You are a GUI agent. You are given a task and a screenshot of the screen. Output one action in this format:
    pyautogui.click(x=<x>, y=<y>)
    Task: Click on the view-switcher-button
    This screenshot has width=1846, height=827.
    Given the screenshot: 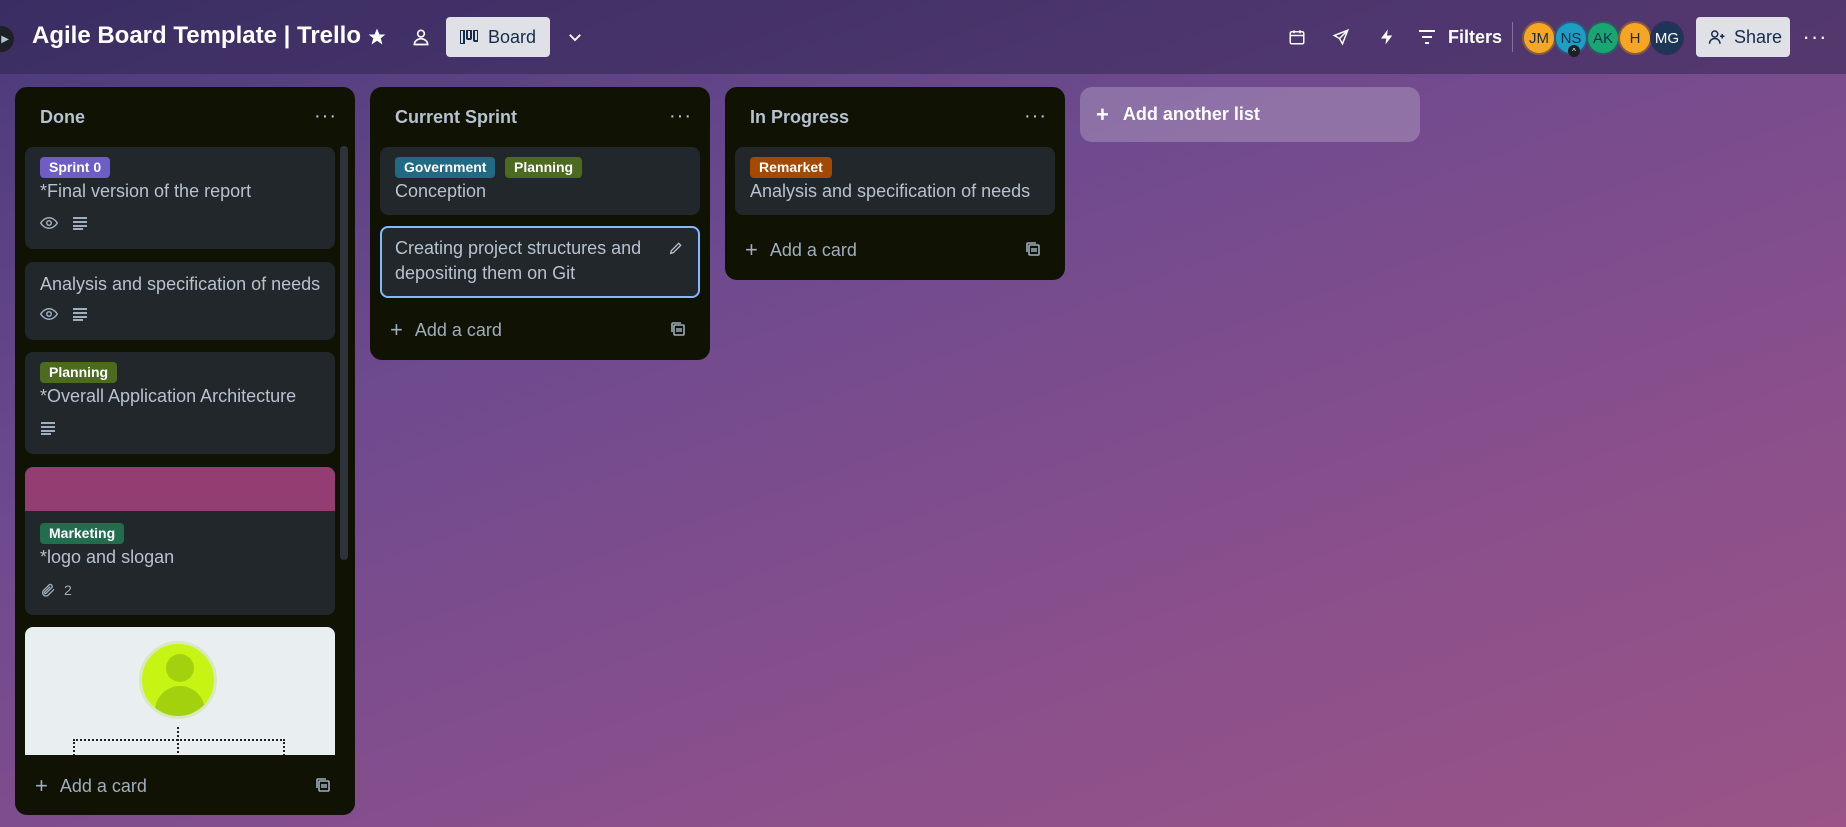 What is the action you would take?
    pyautogui.click(x=575, y=37)
    